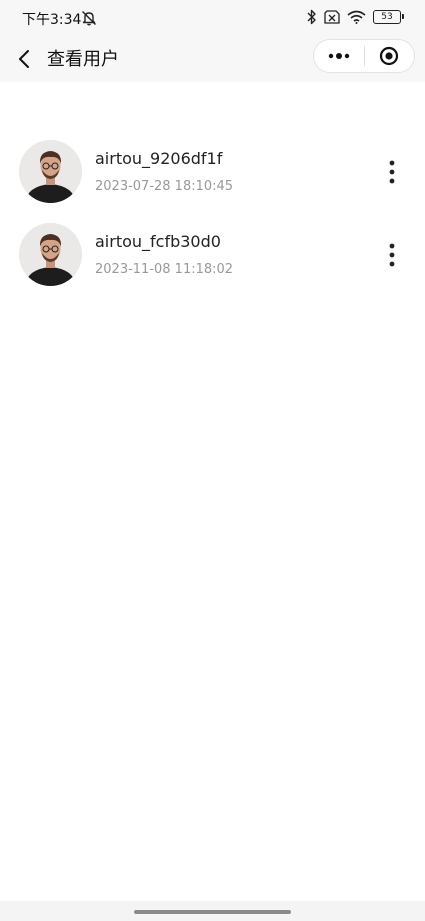 This screenshot has height=921, width=425. What do you see at coordinates (312, 17) in the screenshot?
I see `bluetooth-icon` at bounding box center [312, 17].